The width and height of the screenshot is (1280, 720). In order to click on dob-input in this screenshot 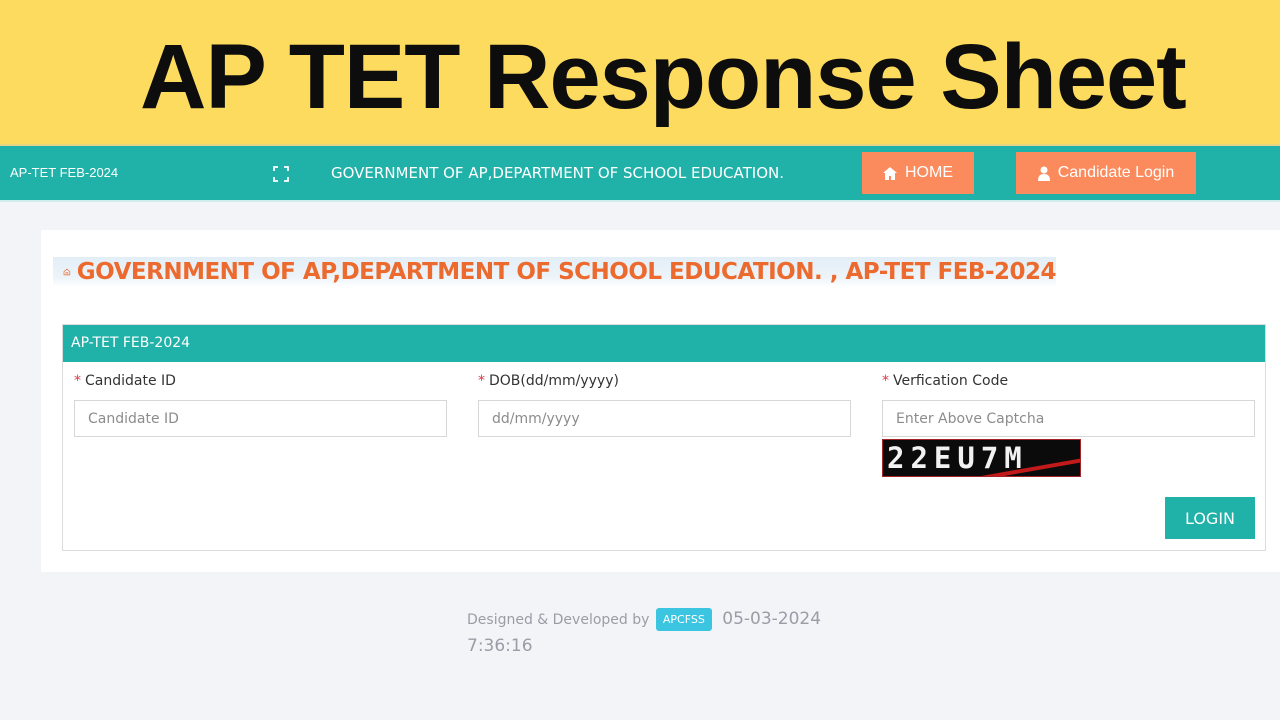, I will do `click(664, 418)`.